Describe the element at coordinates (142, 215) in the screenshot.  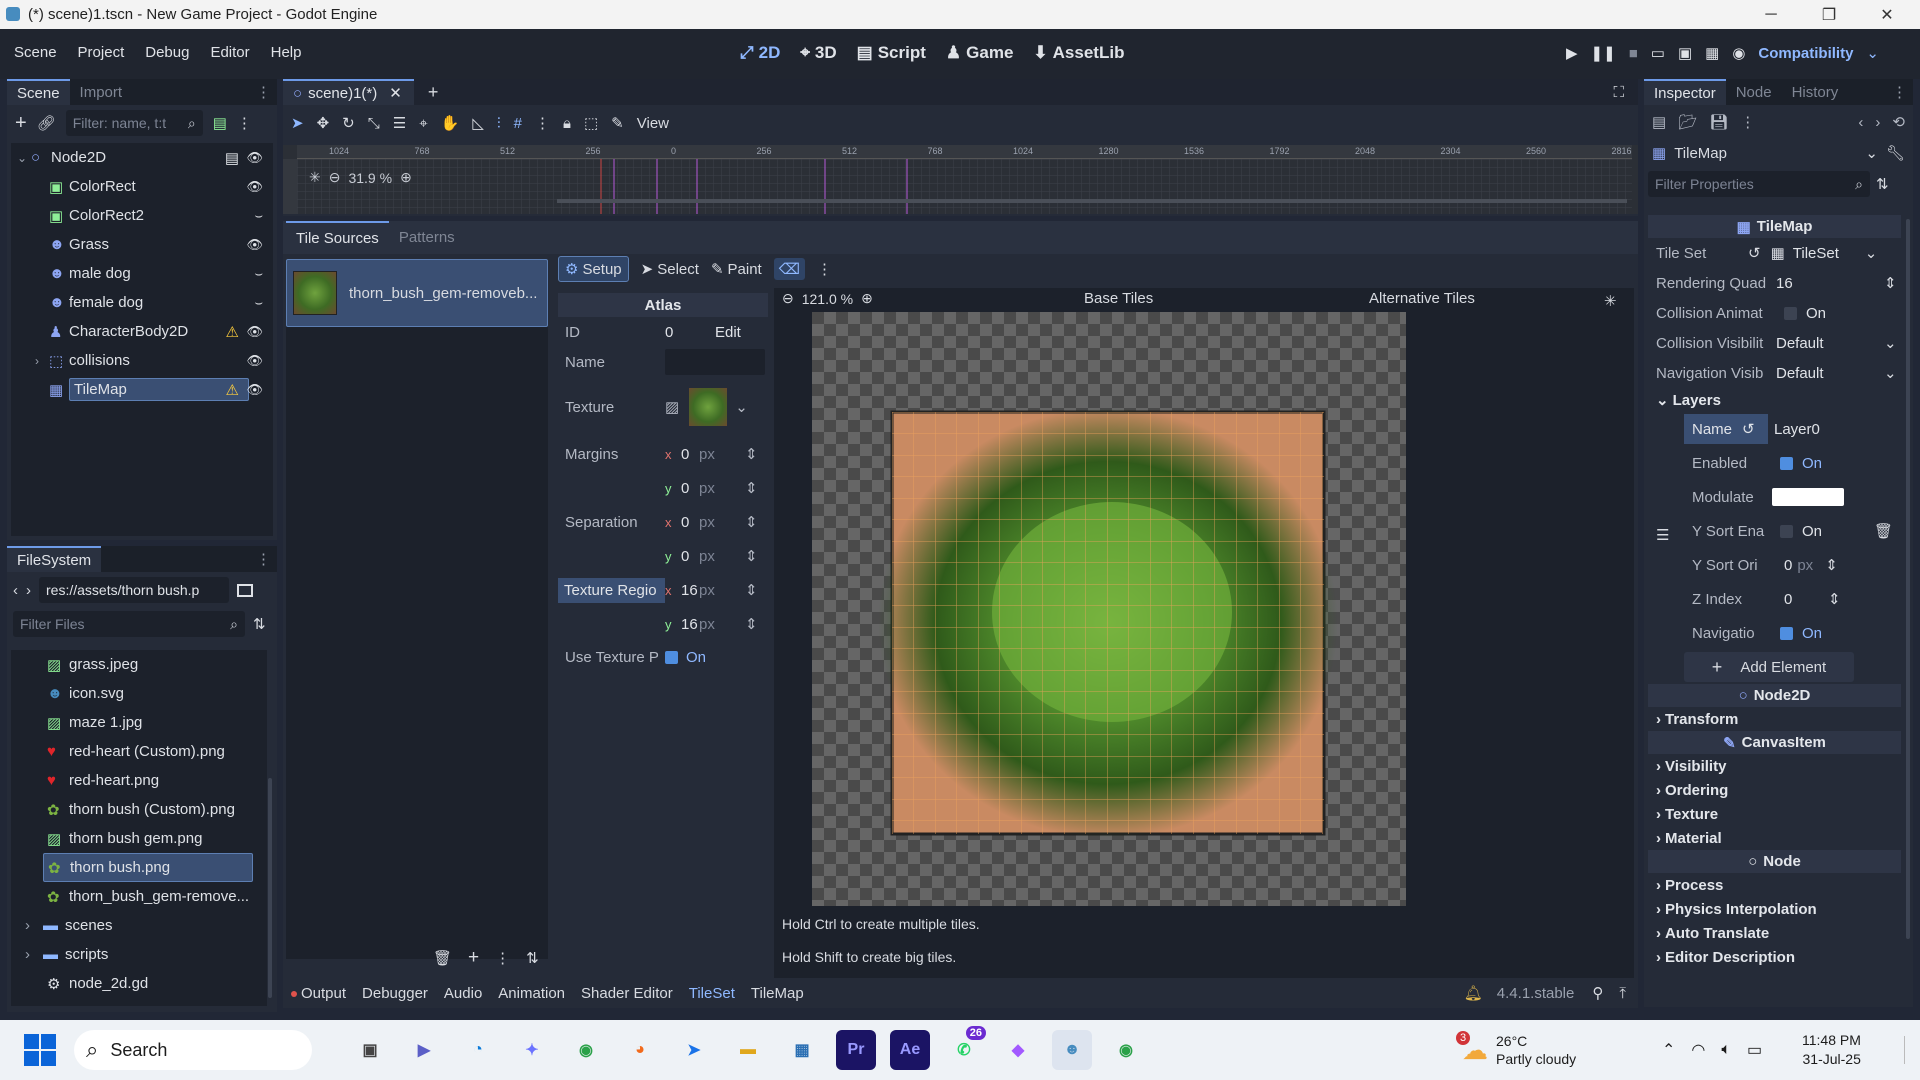
I see `scene-node-colorrect2: ▣ ColorRect2 ⌣` at that location.